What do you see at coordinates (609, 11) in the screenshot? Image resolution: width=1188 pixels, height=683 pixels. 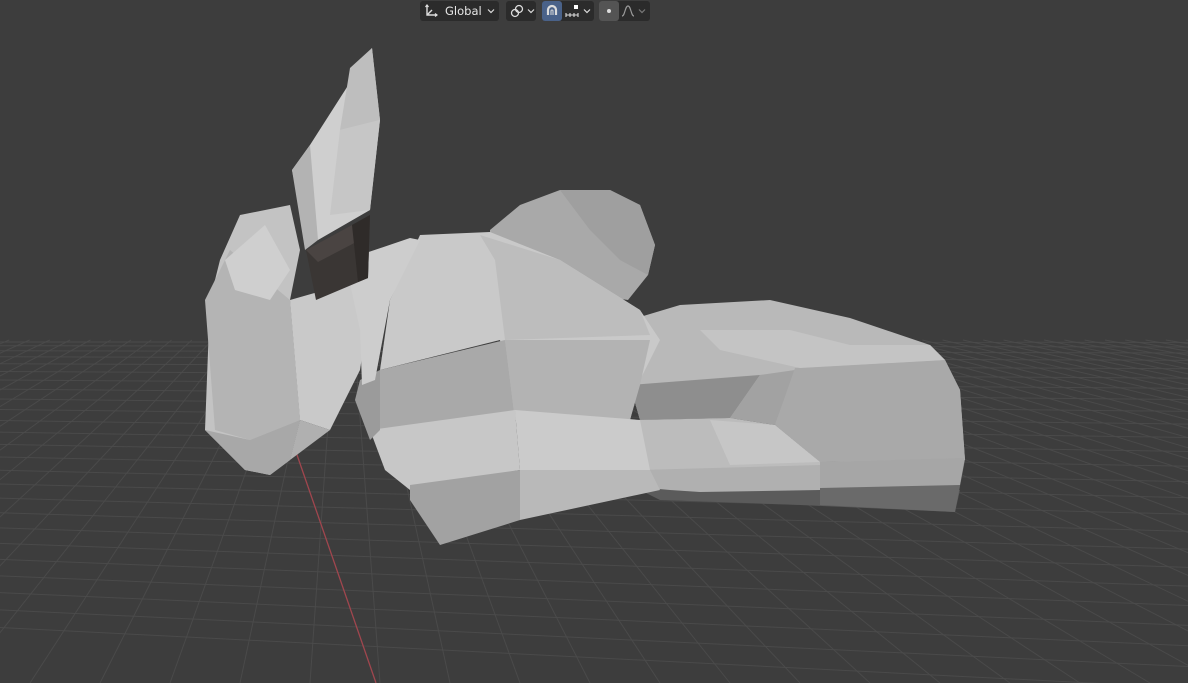 I see `proportional-edit-icon` at bounding box center [609, 11].